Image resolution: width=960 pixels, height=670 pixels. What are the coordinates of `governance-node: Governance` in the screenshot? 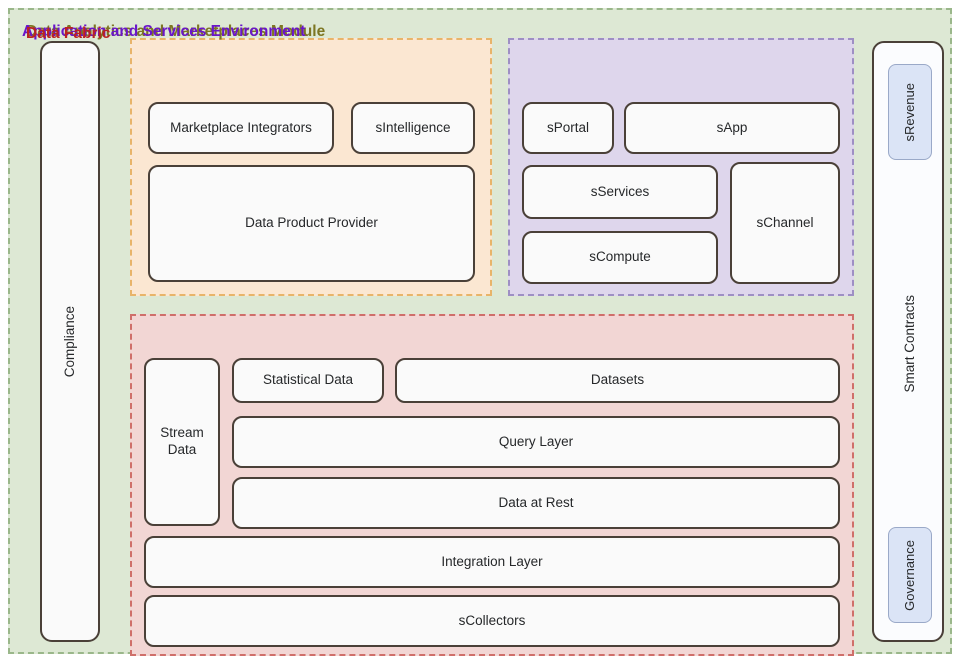 It's located at (910, 575).